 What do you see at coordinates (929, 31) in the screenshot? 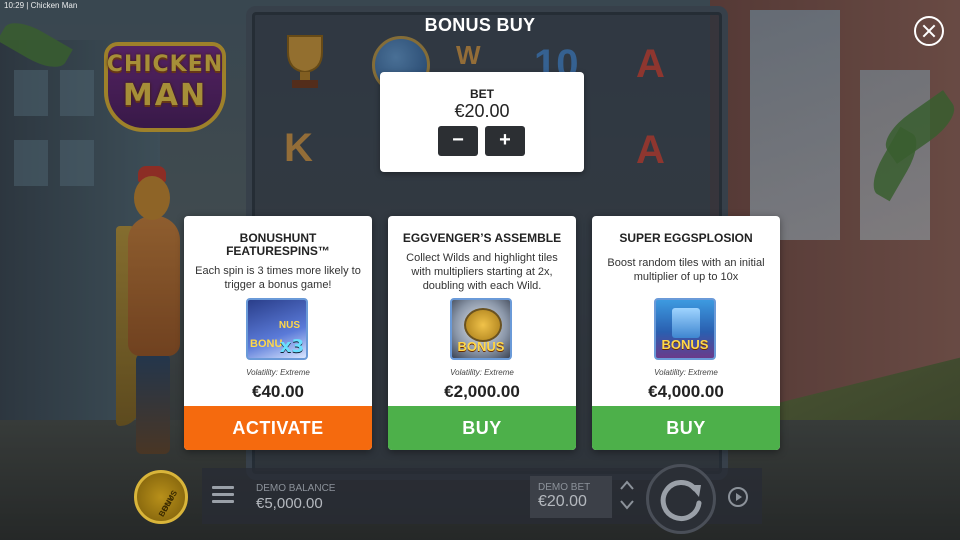
I see `close-icon` at bounding box center [929, 31].